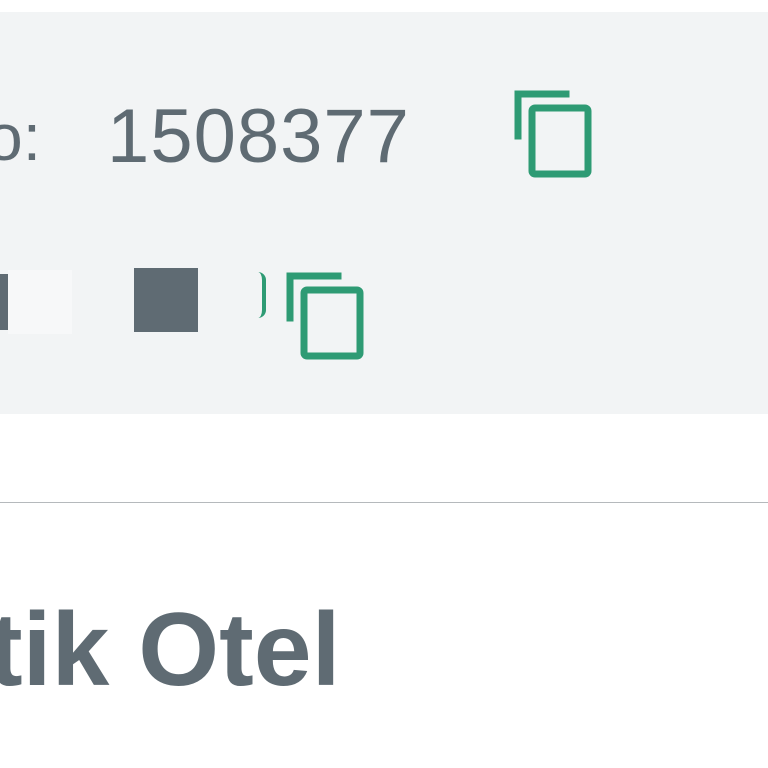 Image resolution: width=768 pixels, height=768 pixels. What do you see at coordinates (262, 295) in the screenshot?
I see `masked-text-edge` at bounding box center [262, 295].